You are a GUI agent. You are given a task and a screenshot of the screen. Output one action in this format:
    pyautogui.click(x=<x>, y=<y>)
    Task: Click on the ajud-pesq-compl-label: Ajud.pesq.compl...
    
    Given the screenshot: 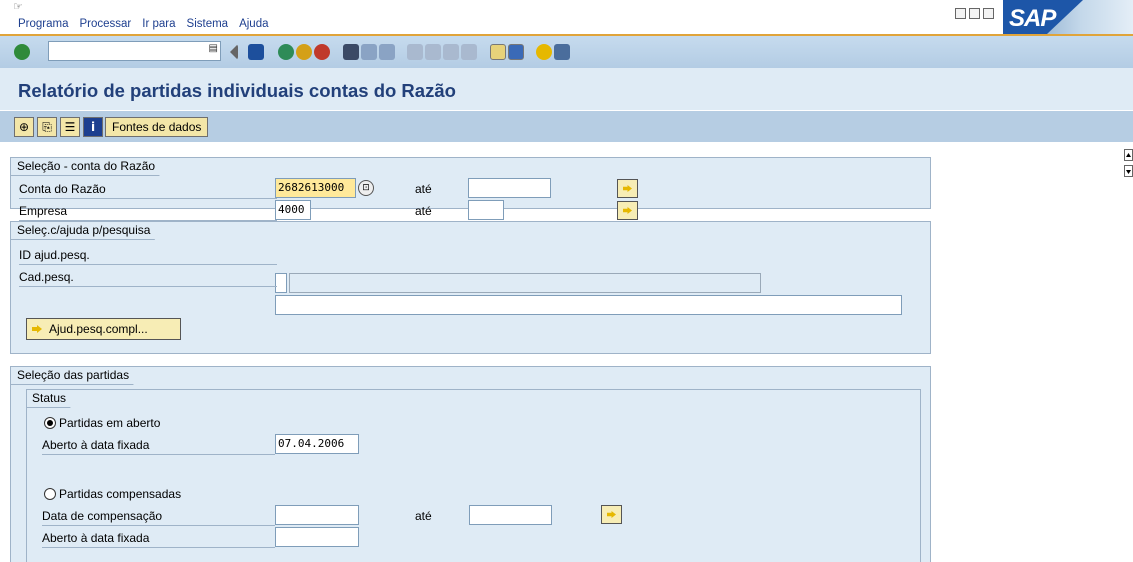 What is the action you would take?
    pyautogui.click(x=98, y=329)
    